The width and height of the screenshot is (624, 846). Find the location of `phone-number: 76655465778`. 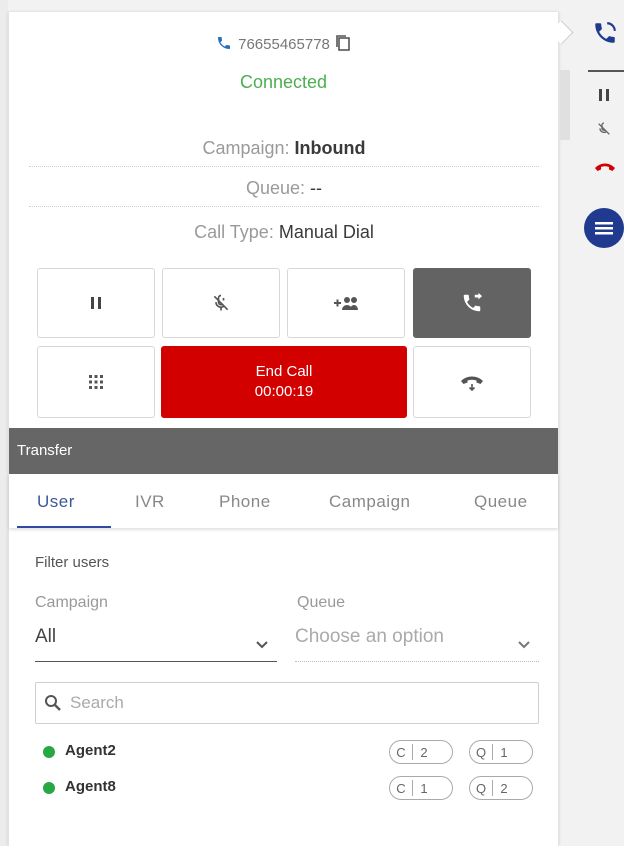

phone-number: 76655465778 is located at coordinates (284, 44).